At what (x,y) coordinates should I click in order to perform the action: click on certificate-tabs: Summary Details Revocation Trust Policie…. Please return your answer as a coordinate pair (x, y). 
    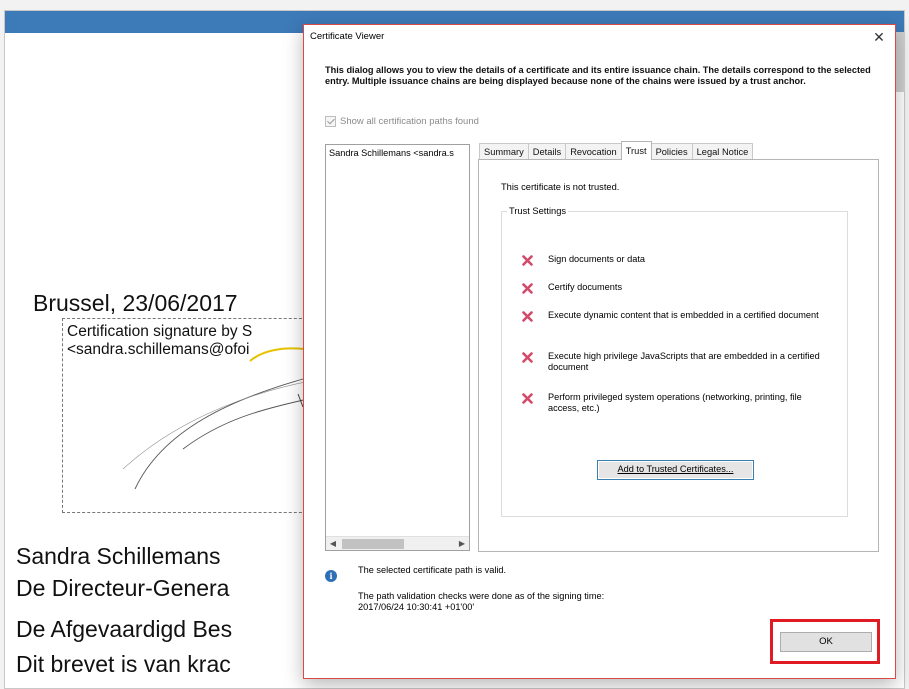
    Looking at the image, I should click on (616, 150).